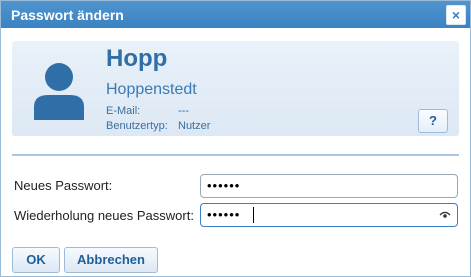  I want to click on help-button: ?, so click(433, 121).